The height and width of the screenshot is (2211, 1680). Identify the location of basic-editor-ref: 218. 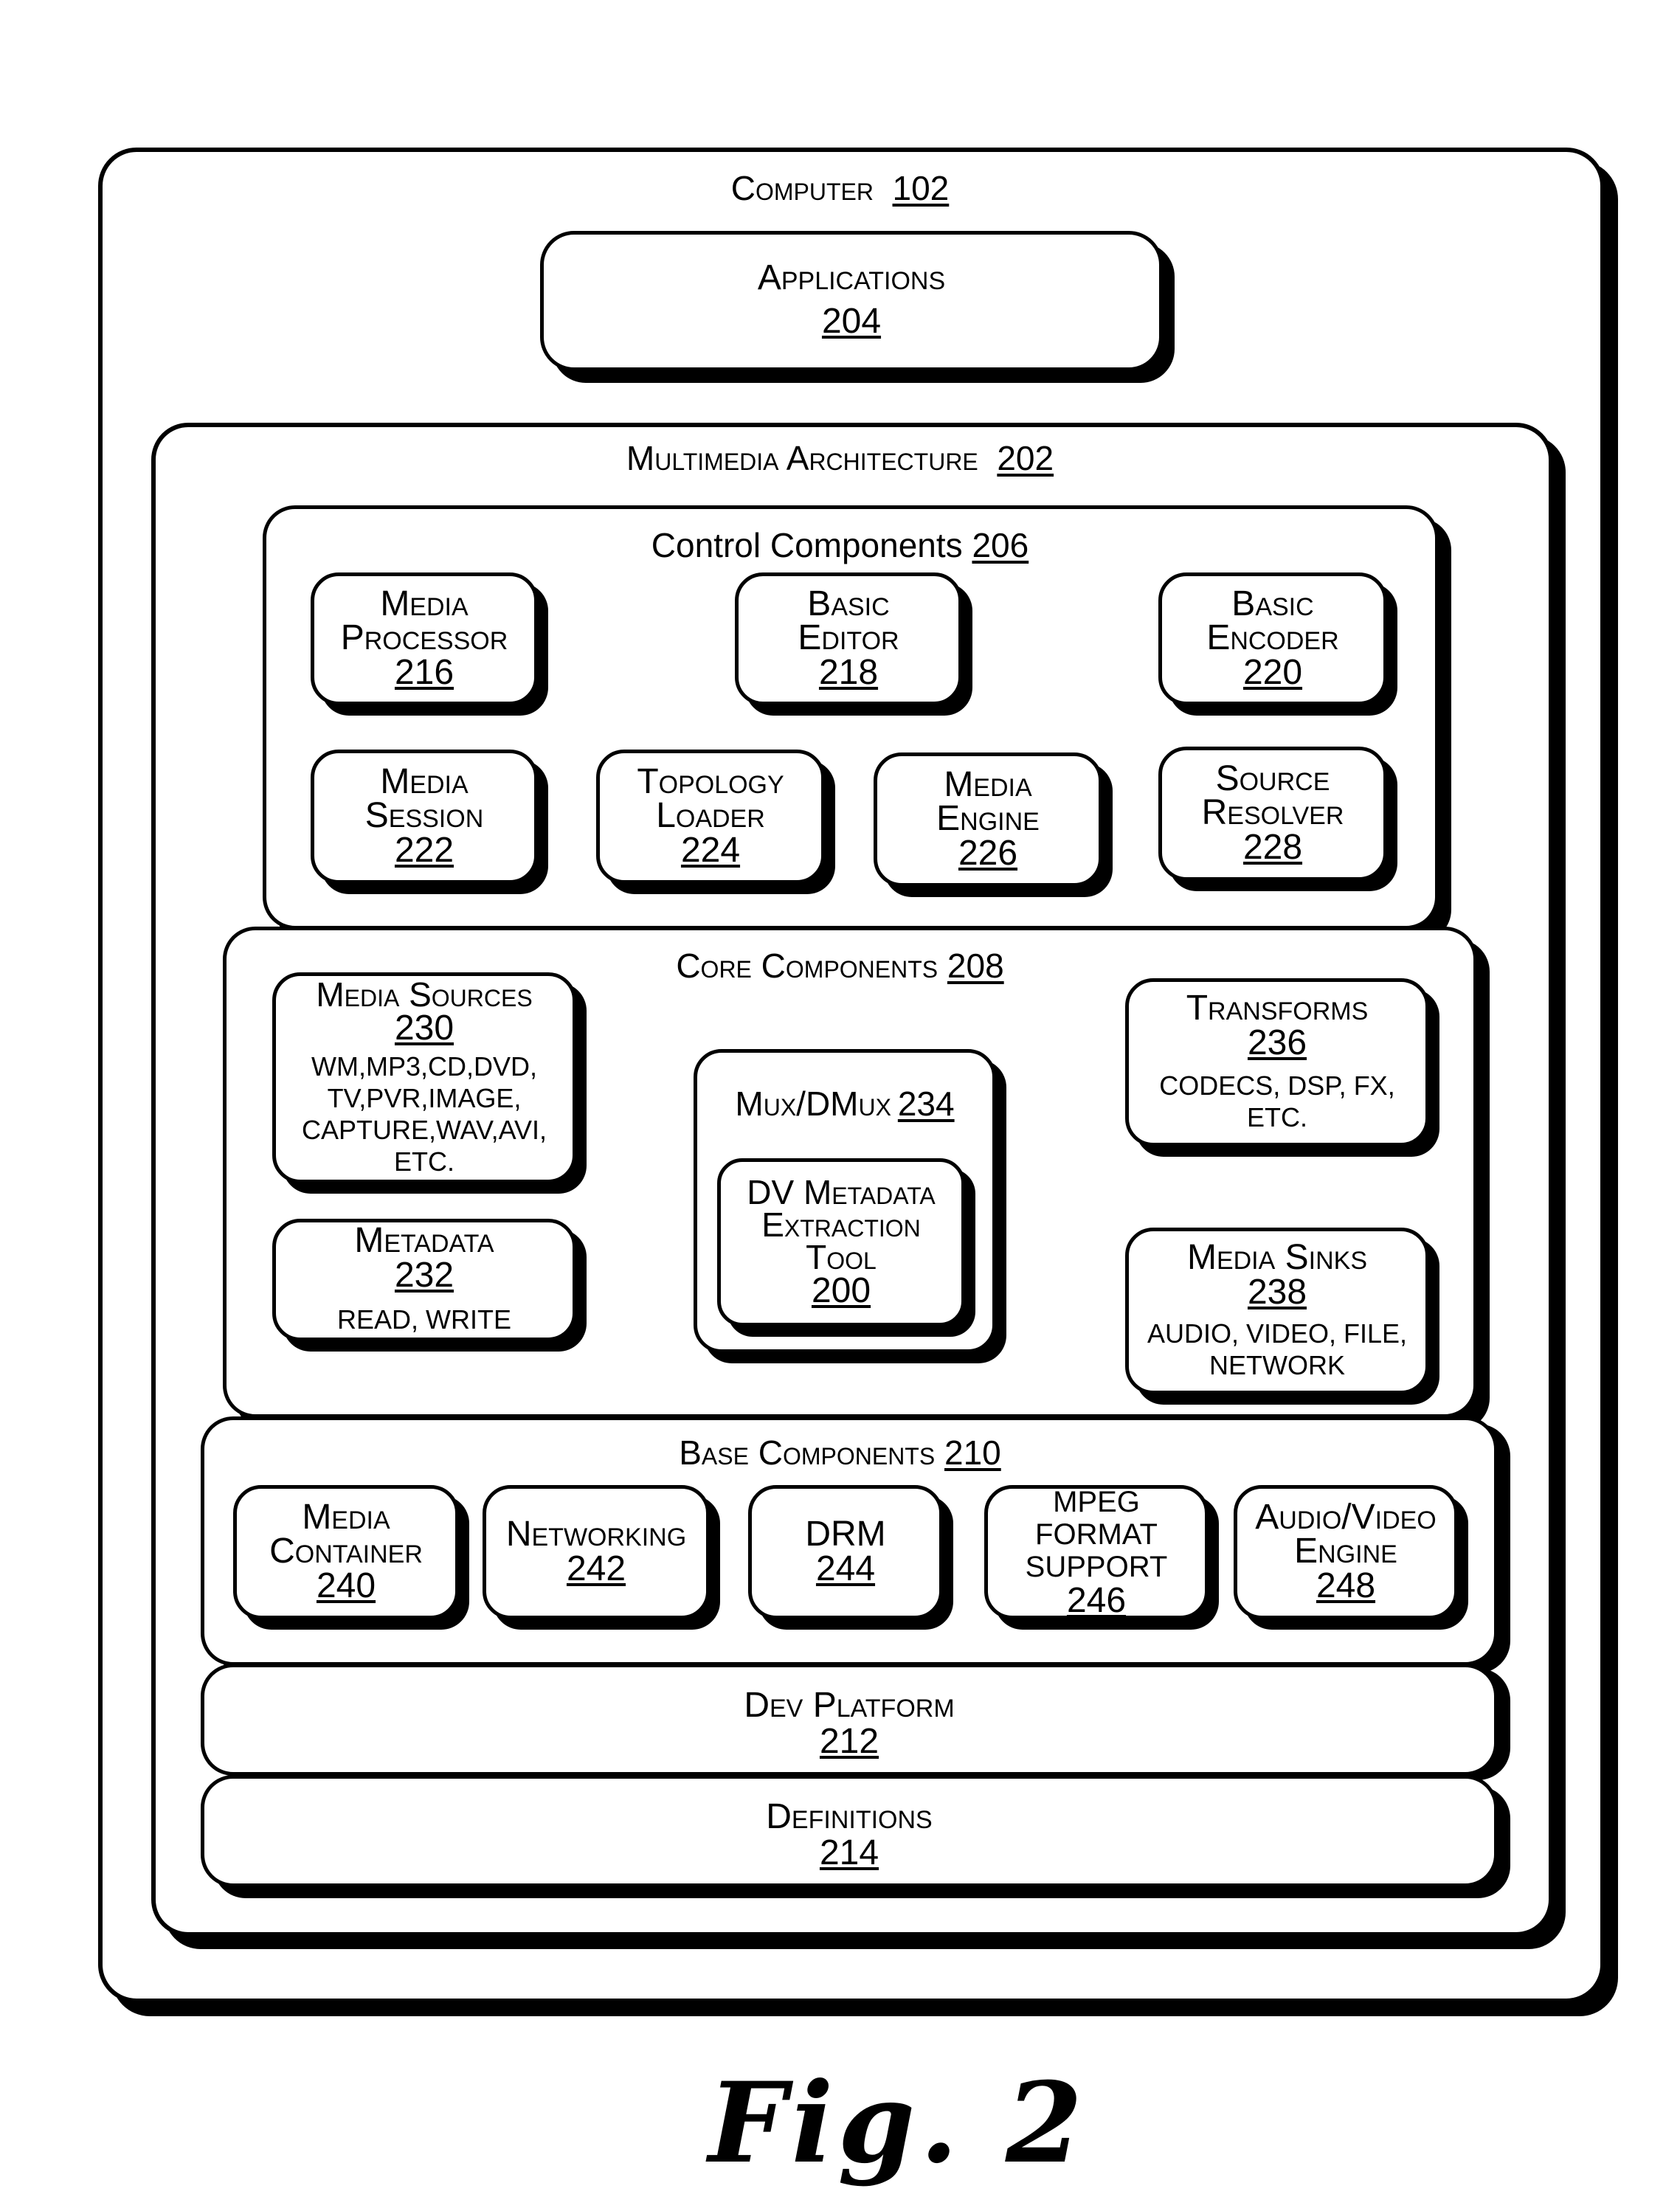
(849, 673).